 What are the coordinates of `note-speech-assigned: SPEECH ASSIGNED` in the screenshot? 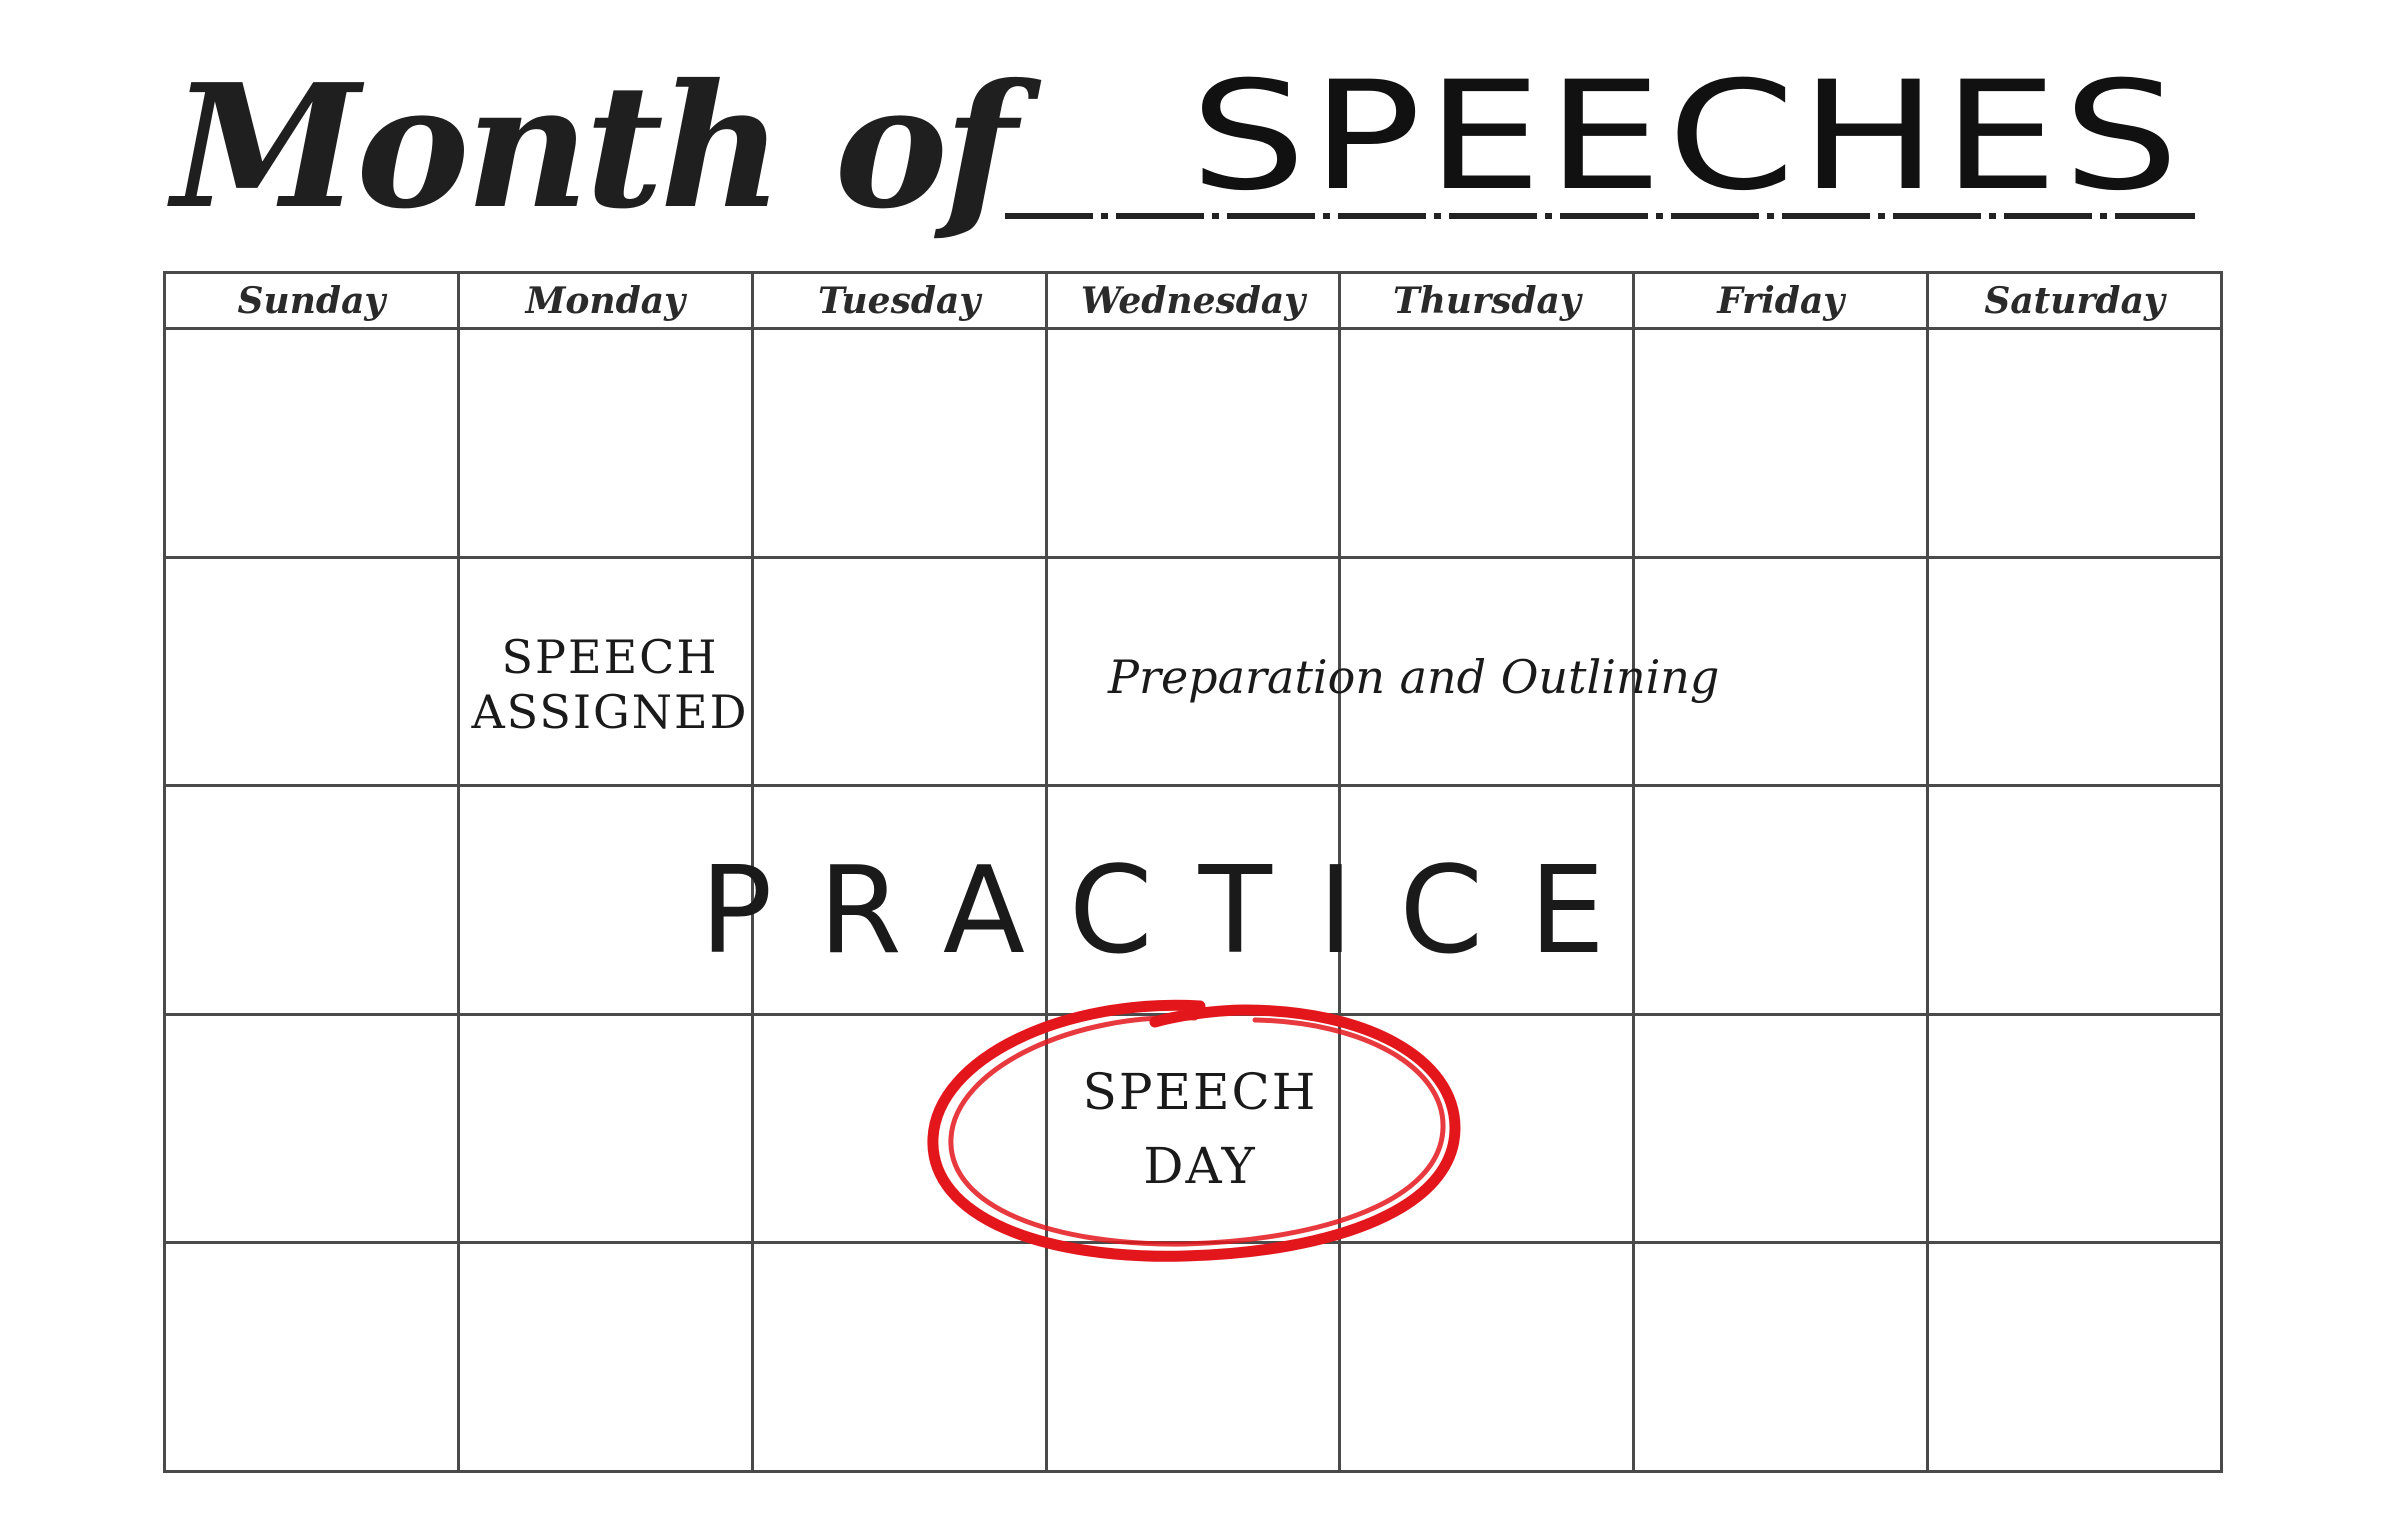 It's located at (610, 685).